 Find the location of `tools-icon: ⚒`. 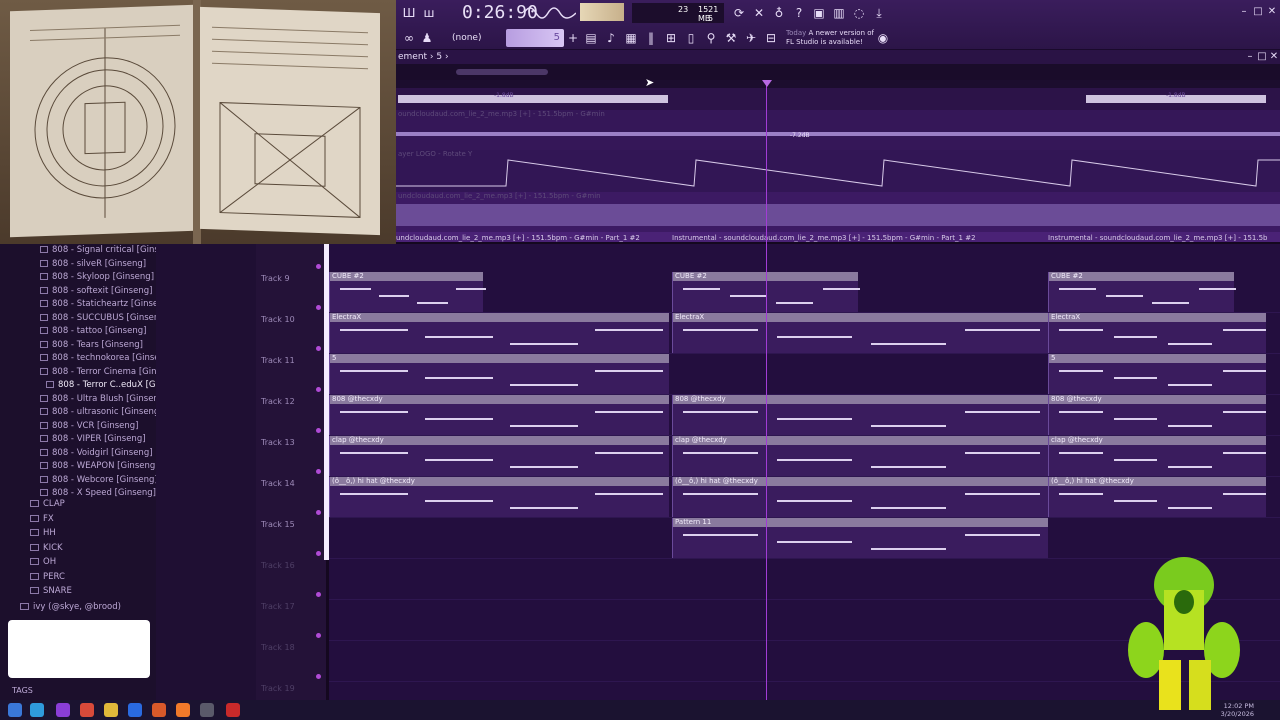

tools-icon: ⚒ is located at coordinates (731, 38).